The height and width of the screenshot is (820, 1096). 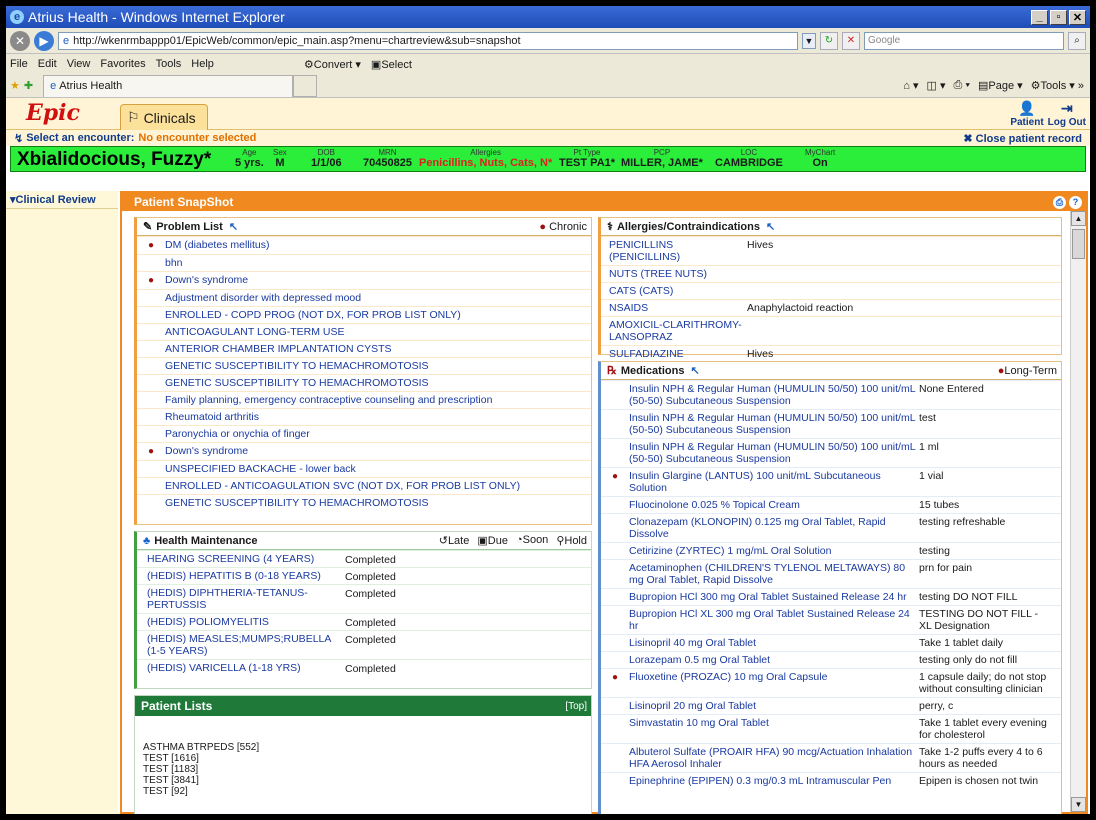 I want to click on logout-button: ⇥ Log Out, so click(x=1067, y=114).